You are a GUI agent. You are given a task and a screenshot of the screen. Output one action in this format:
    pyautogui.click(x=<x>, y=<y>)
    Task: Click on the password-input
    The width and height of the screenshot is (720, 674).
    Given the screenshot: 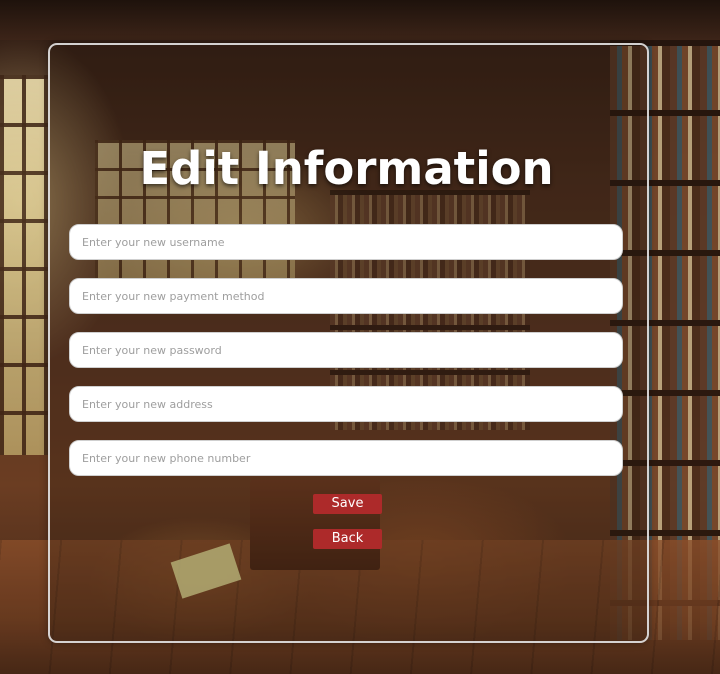 What is the action you would take?
    pyautogui.click(x=346, y=350)
    